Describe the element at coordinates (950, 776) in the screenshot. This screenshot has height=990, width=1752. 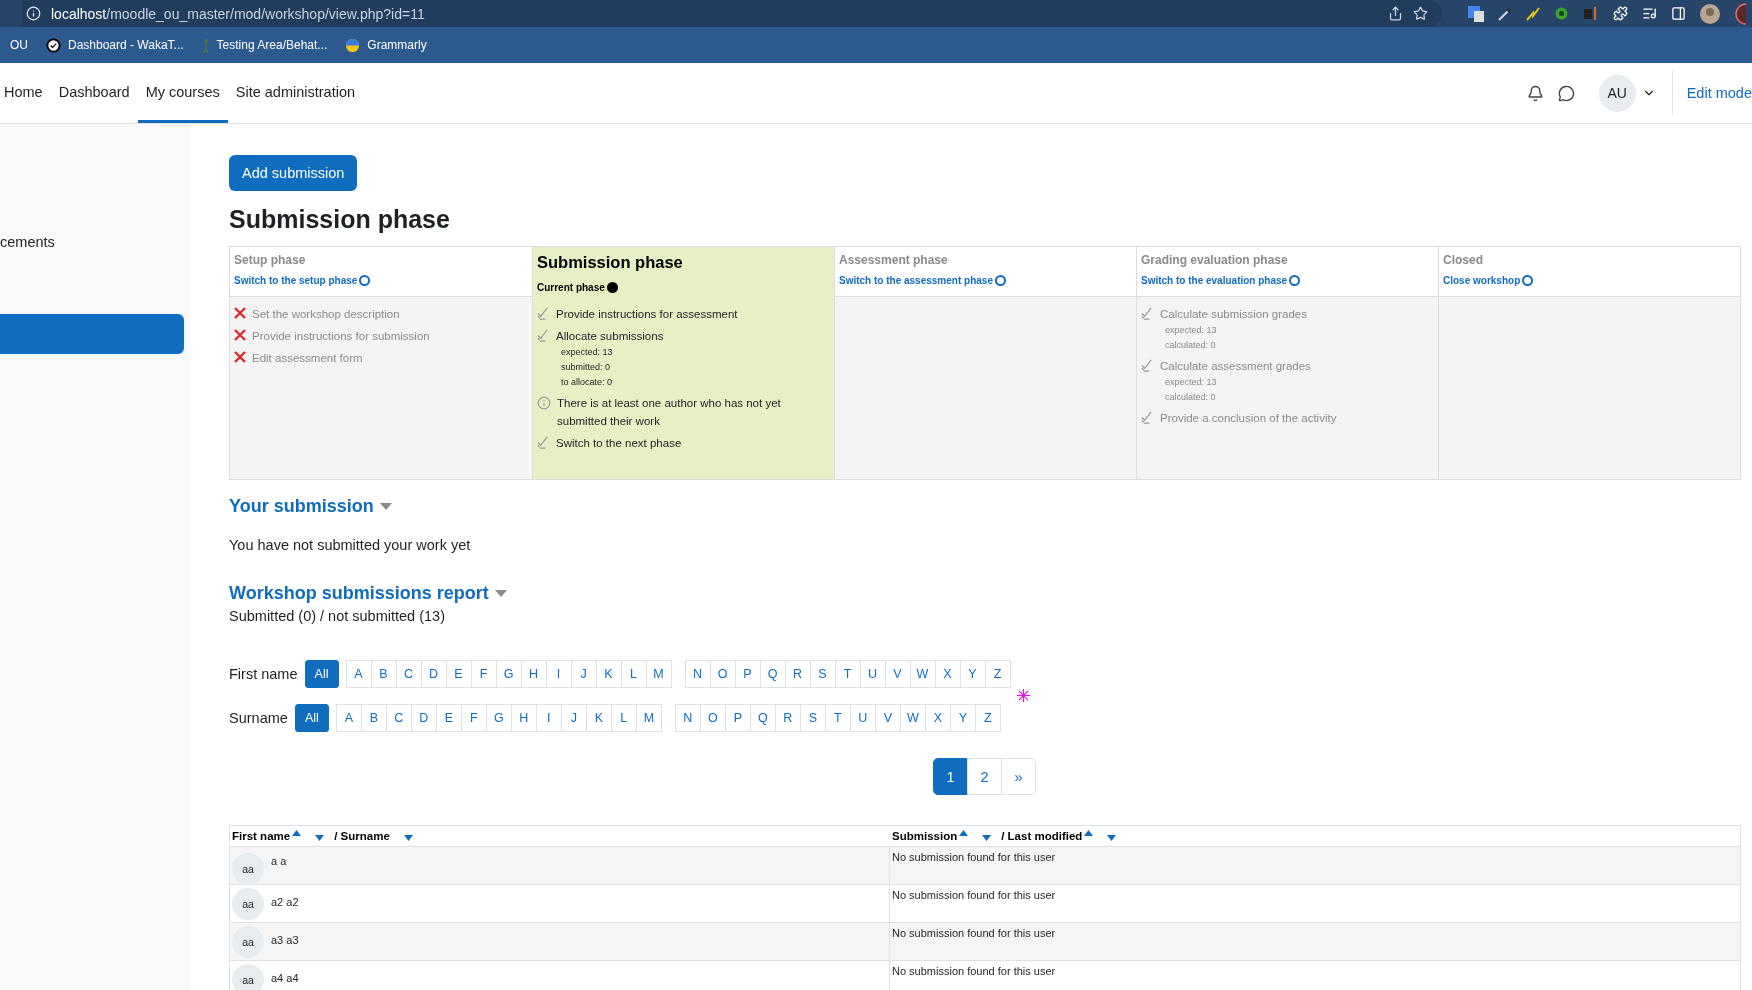
I see `page-link: 1` at that location.